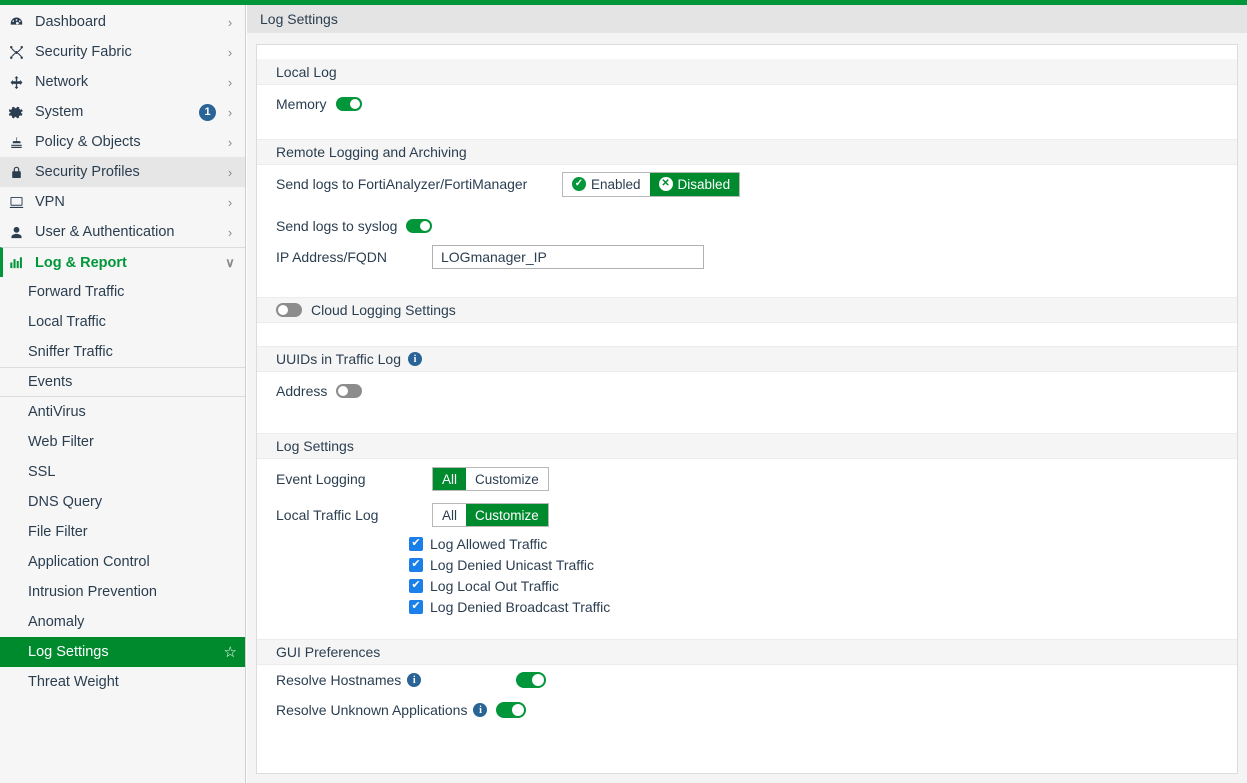  I want to click on option-label: Enabled, so click(616, 184).